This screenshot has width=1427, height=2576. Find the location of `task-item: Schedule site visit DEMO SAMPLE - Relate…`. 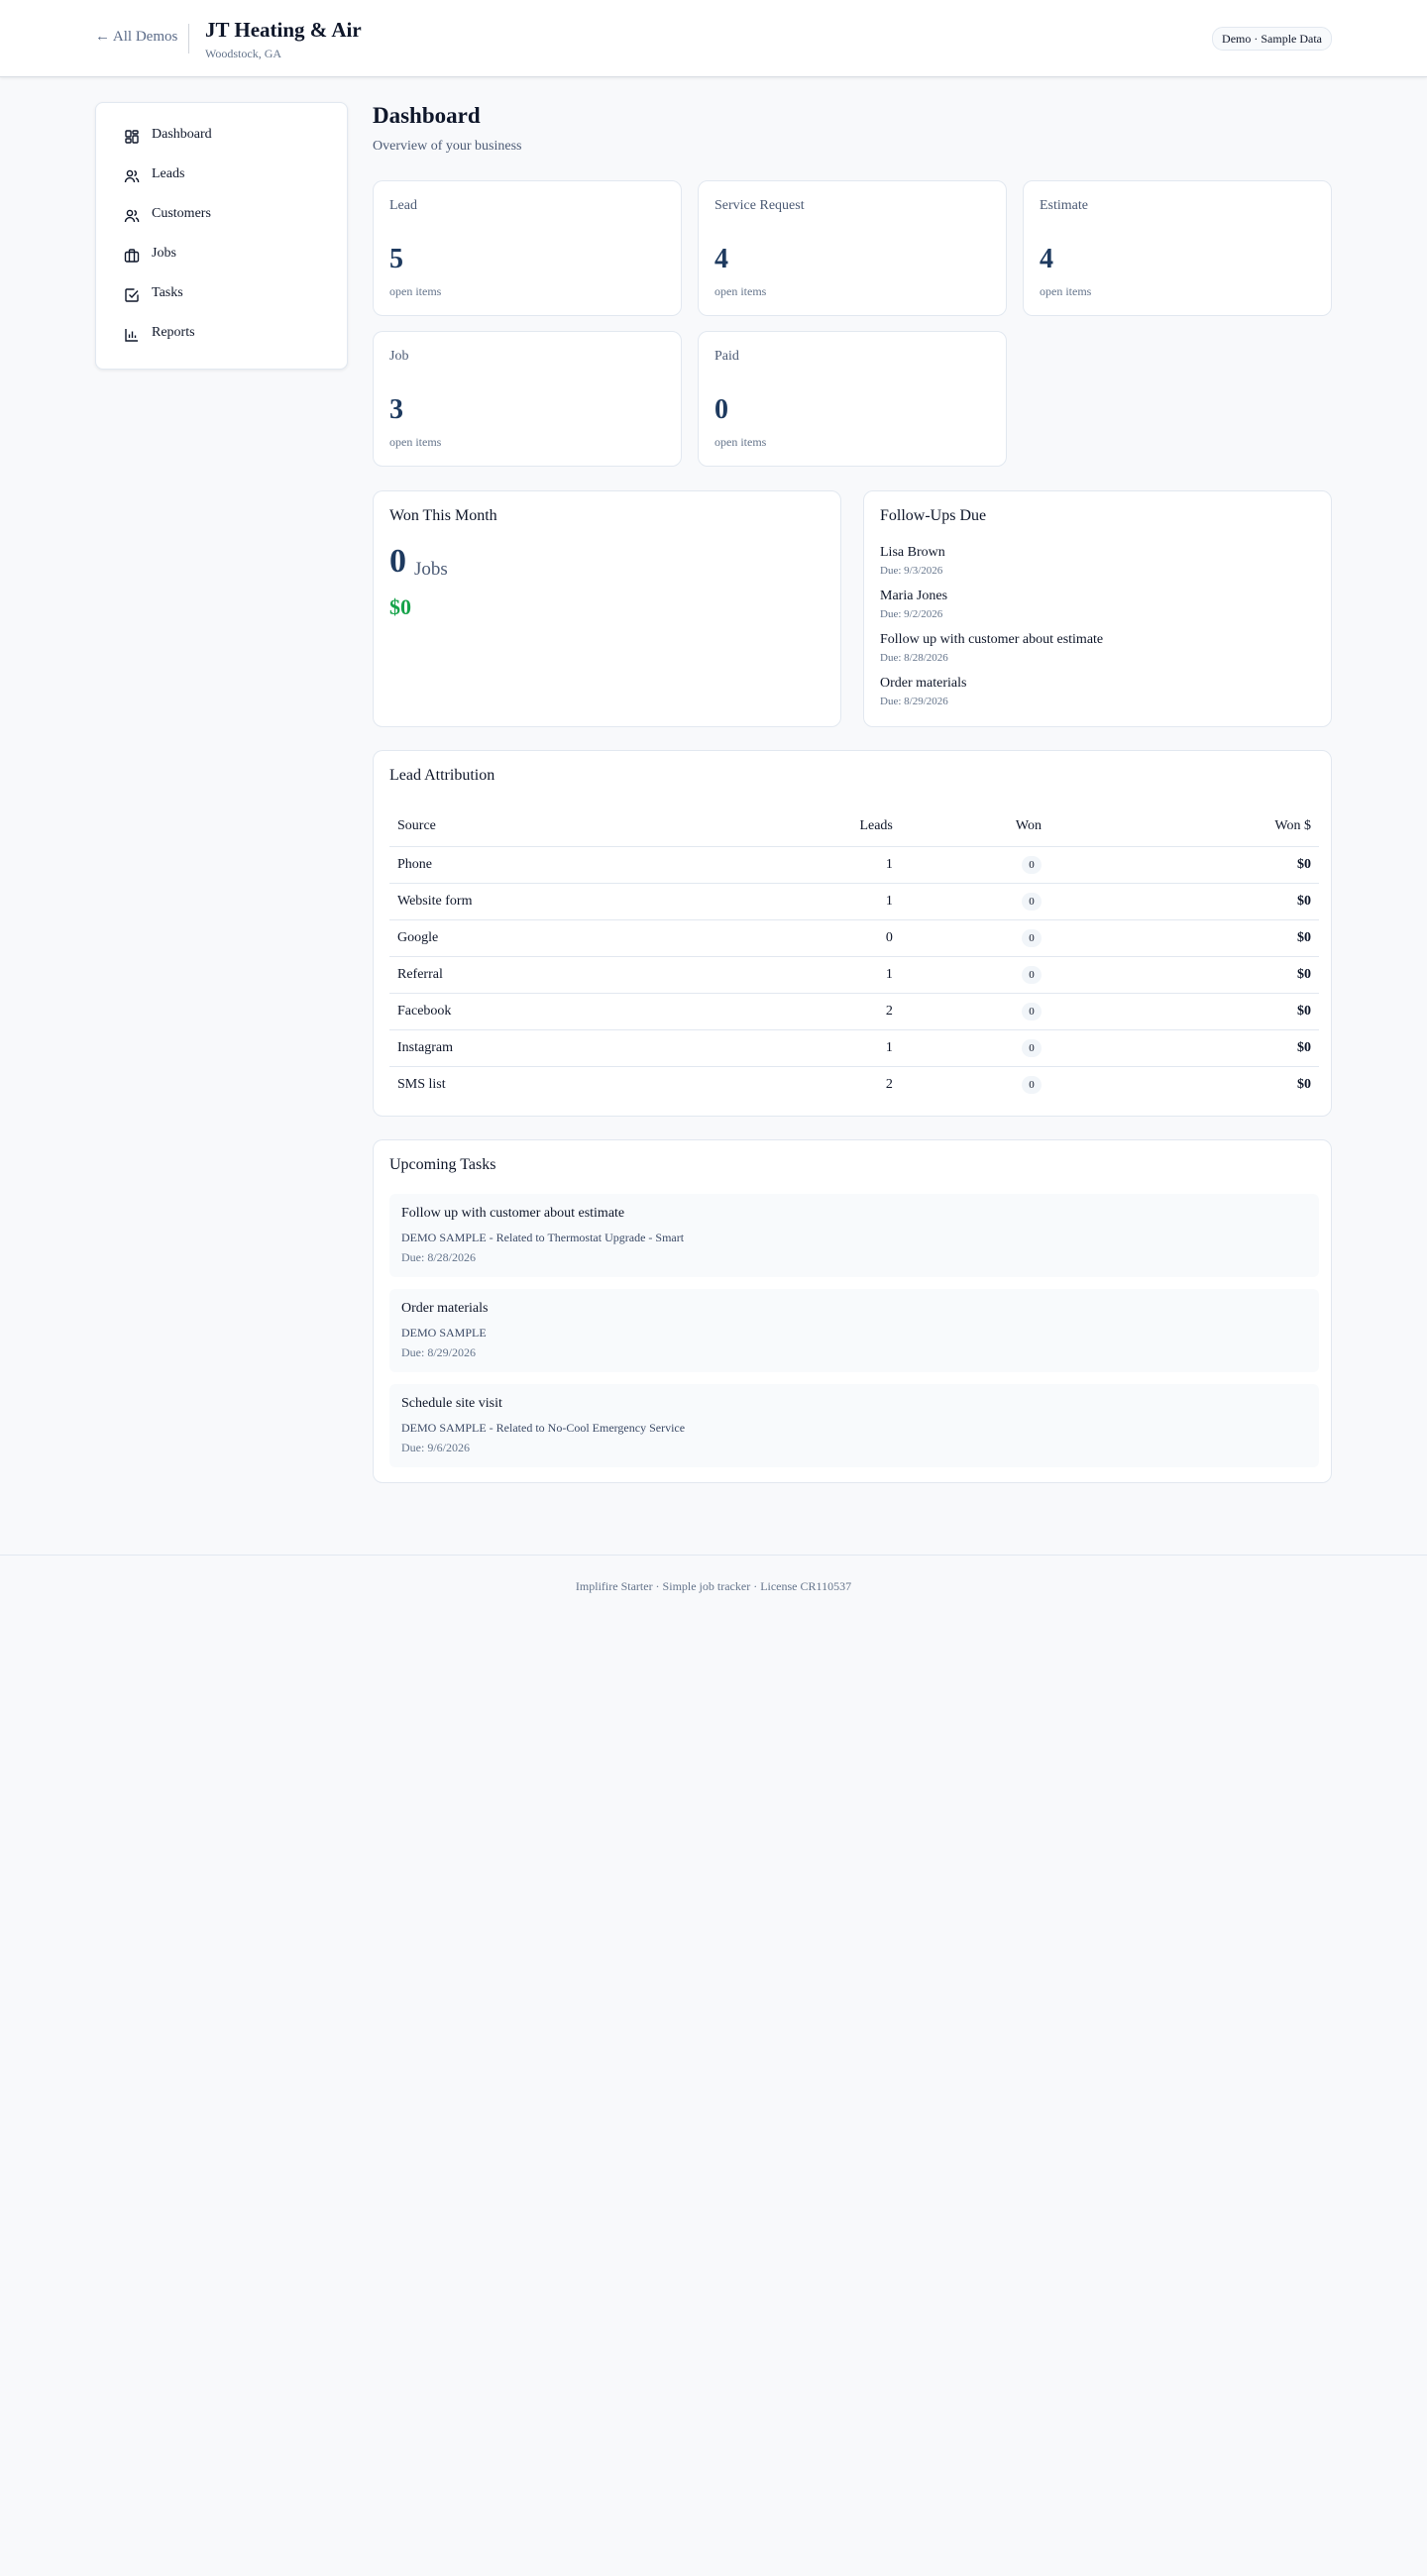

task-item: Schedule site visit DEMO SAMPLE - Relate… is located at coordinates (854, 1425).